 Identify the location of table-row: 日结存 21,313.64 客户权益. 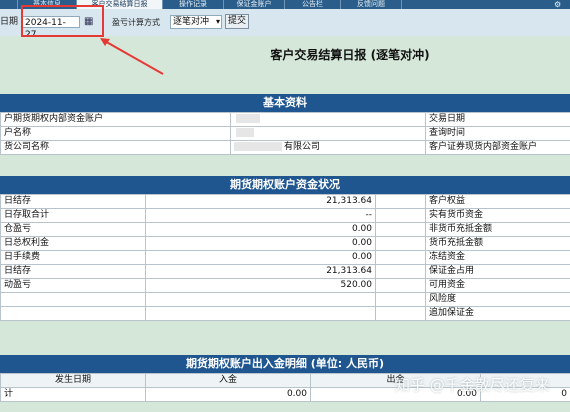
(285, 201).